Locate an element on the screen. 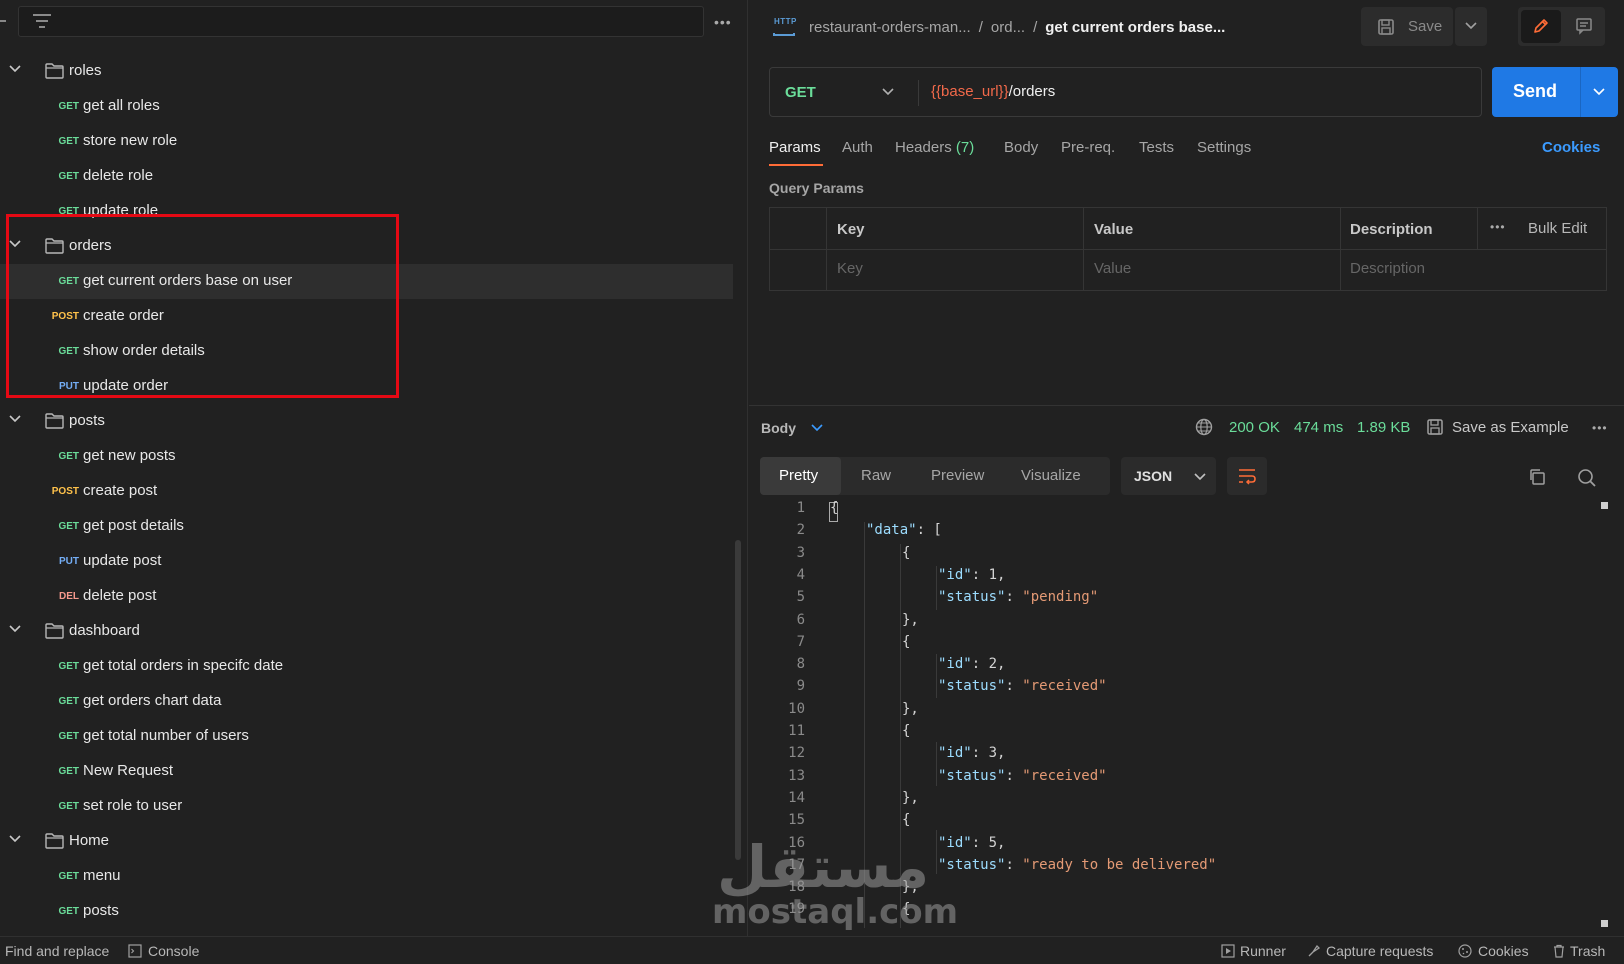 This screenshot has height=964, width=1624. tab-prereq: Pre-req. is located at coordinates (1088, 147).